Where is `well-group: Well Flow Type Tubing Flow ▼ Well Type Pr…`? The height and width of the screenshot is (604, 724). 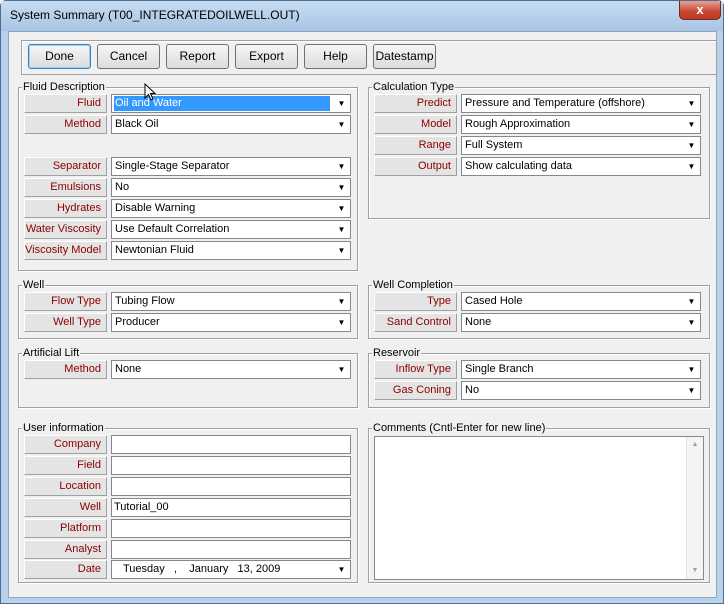 well-group: Well Flow Type Tubing Flow ▼ Well Type Pr… is located at coordinates (188, 309).